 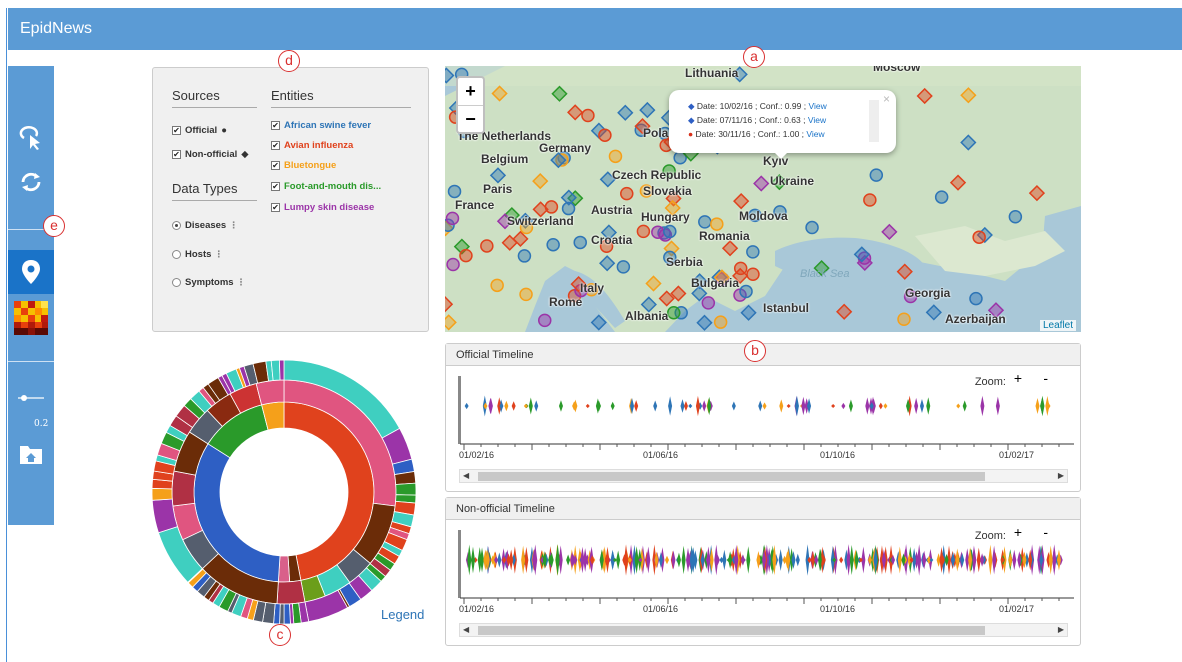 I want to click on sunburst-middle-segment, so click(x=184, y=488).